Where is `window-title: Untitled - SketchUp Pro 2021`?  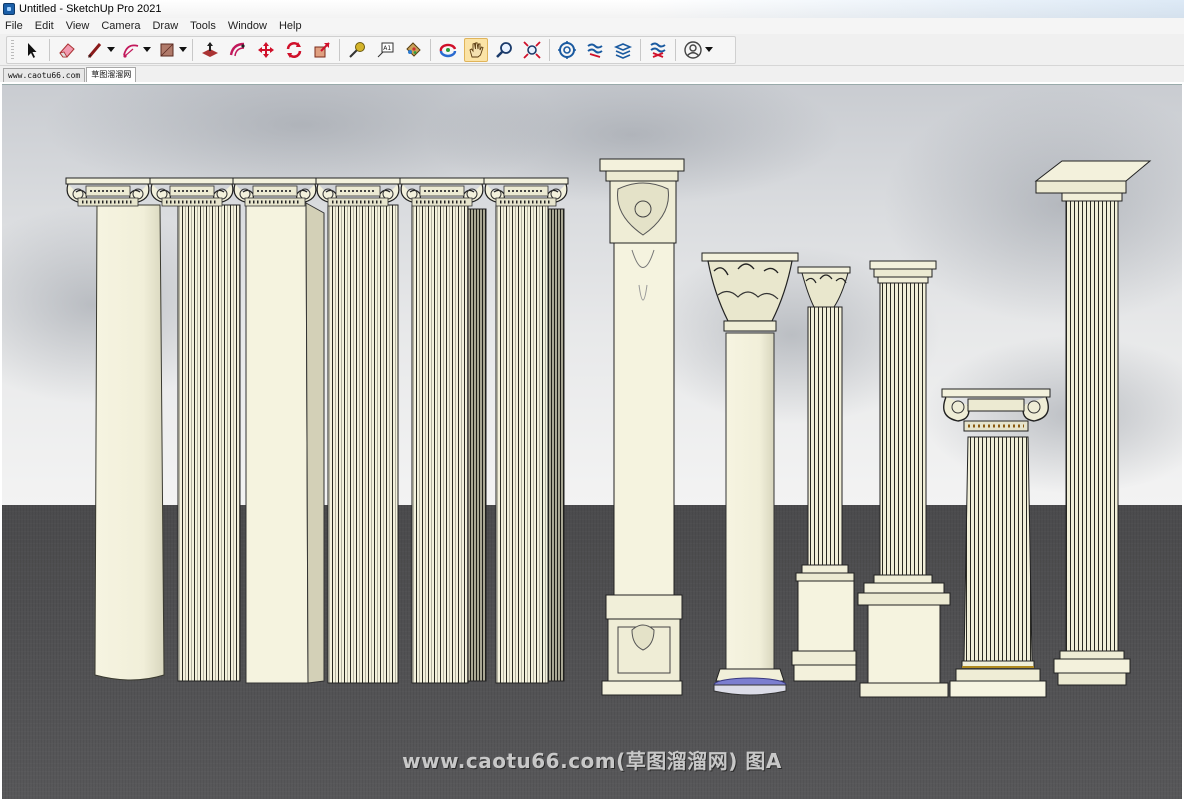
window-title: Untitled - SketchUp Pro 2021 is located at coordinates (90, 9).